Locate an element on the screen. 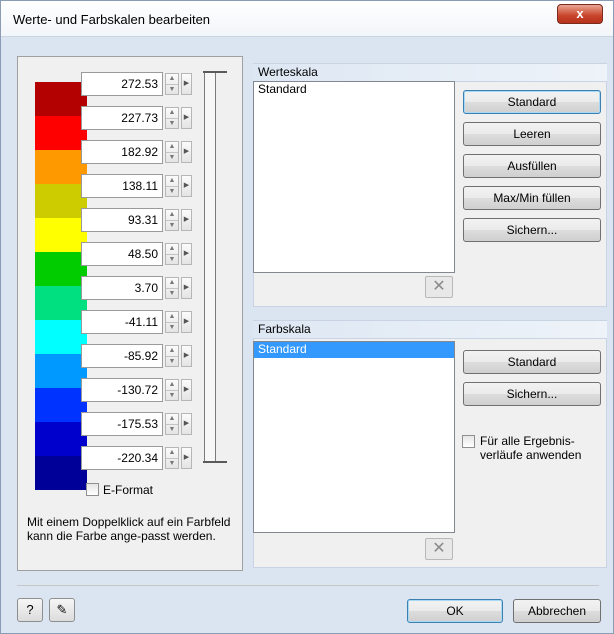  farbskala-header: Farbskala is located at coordinates (430, 329).